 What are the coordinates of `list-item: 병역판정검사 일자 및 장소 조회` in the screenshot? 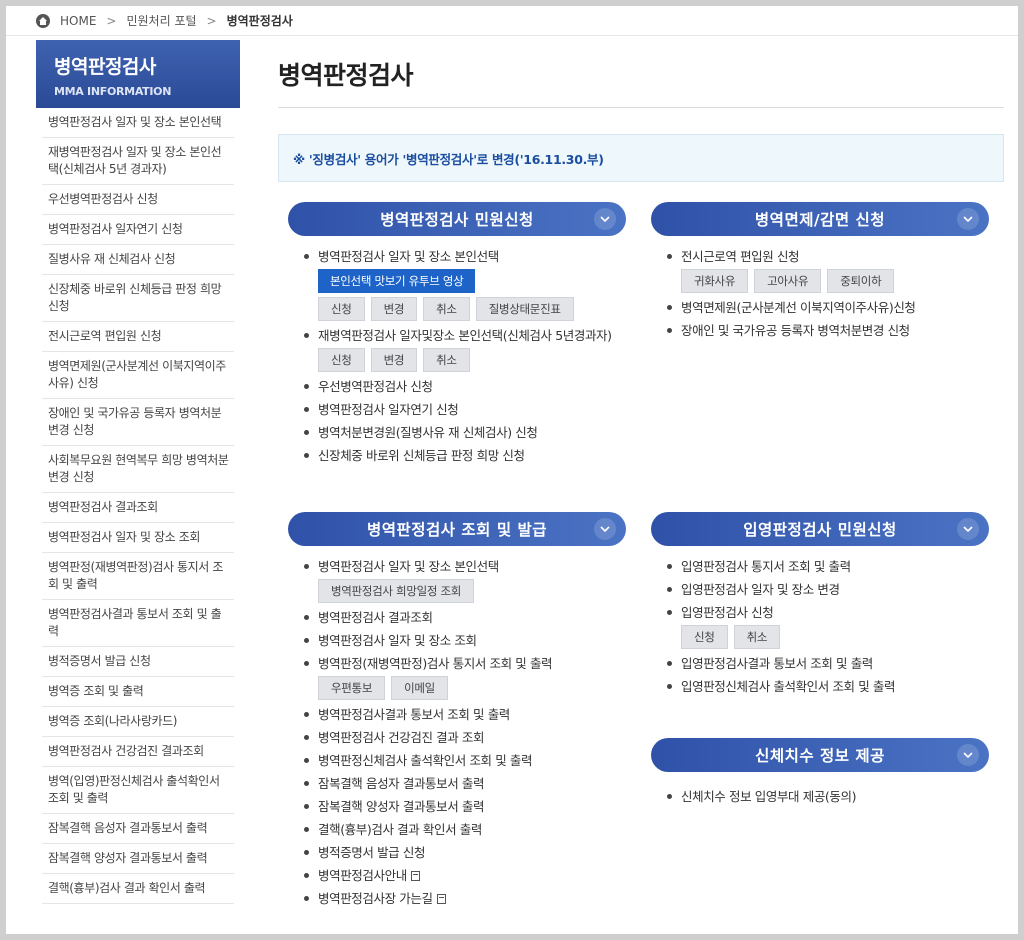 It's located at (465, 640).